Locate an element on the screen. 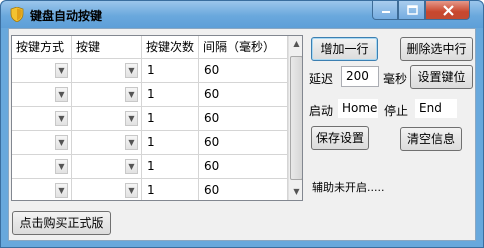  scroll-down-icon: ▼ is located at coordinates (295, 192).